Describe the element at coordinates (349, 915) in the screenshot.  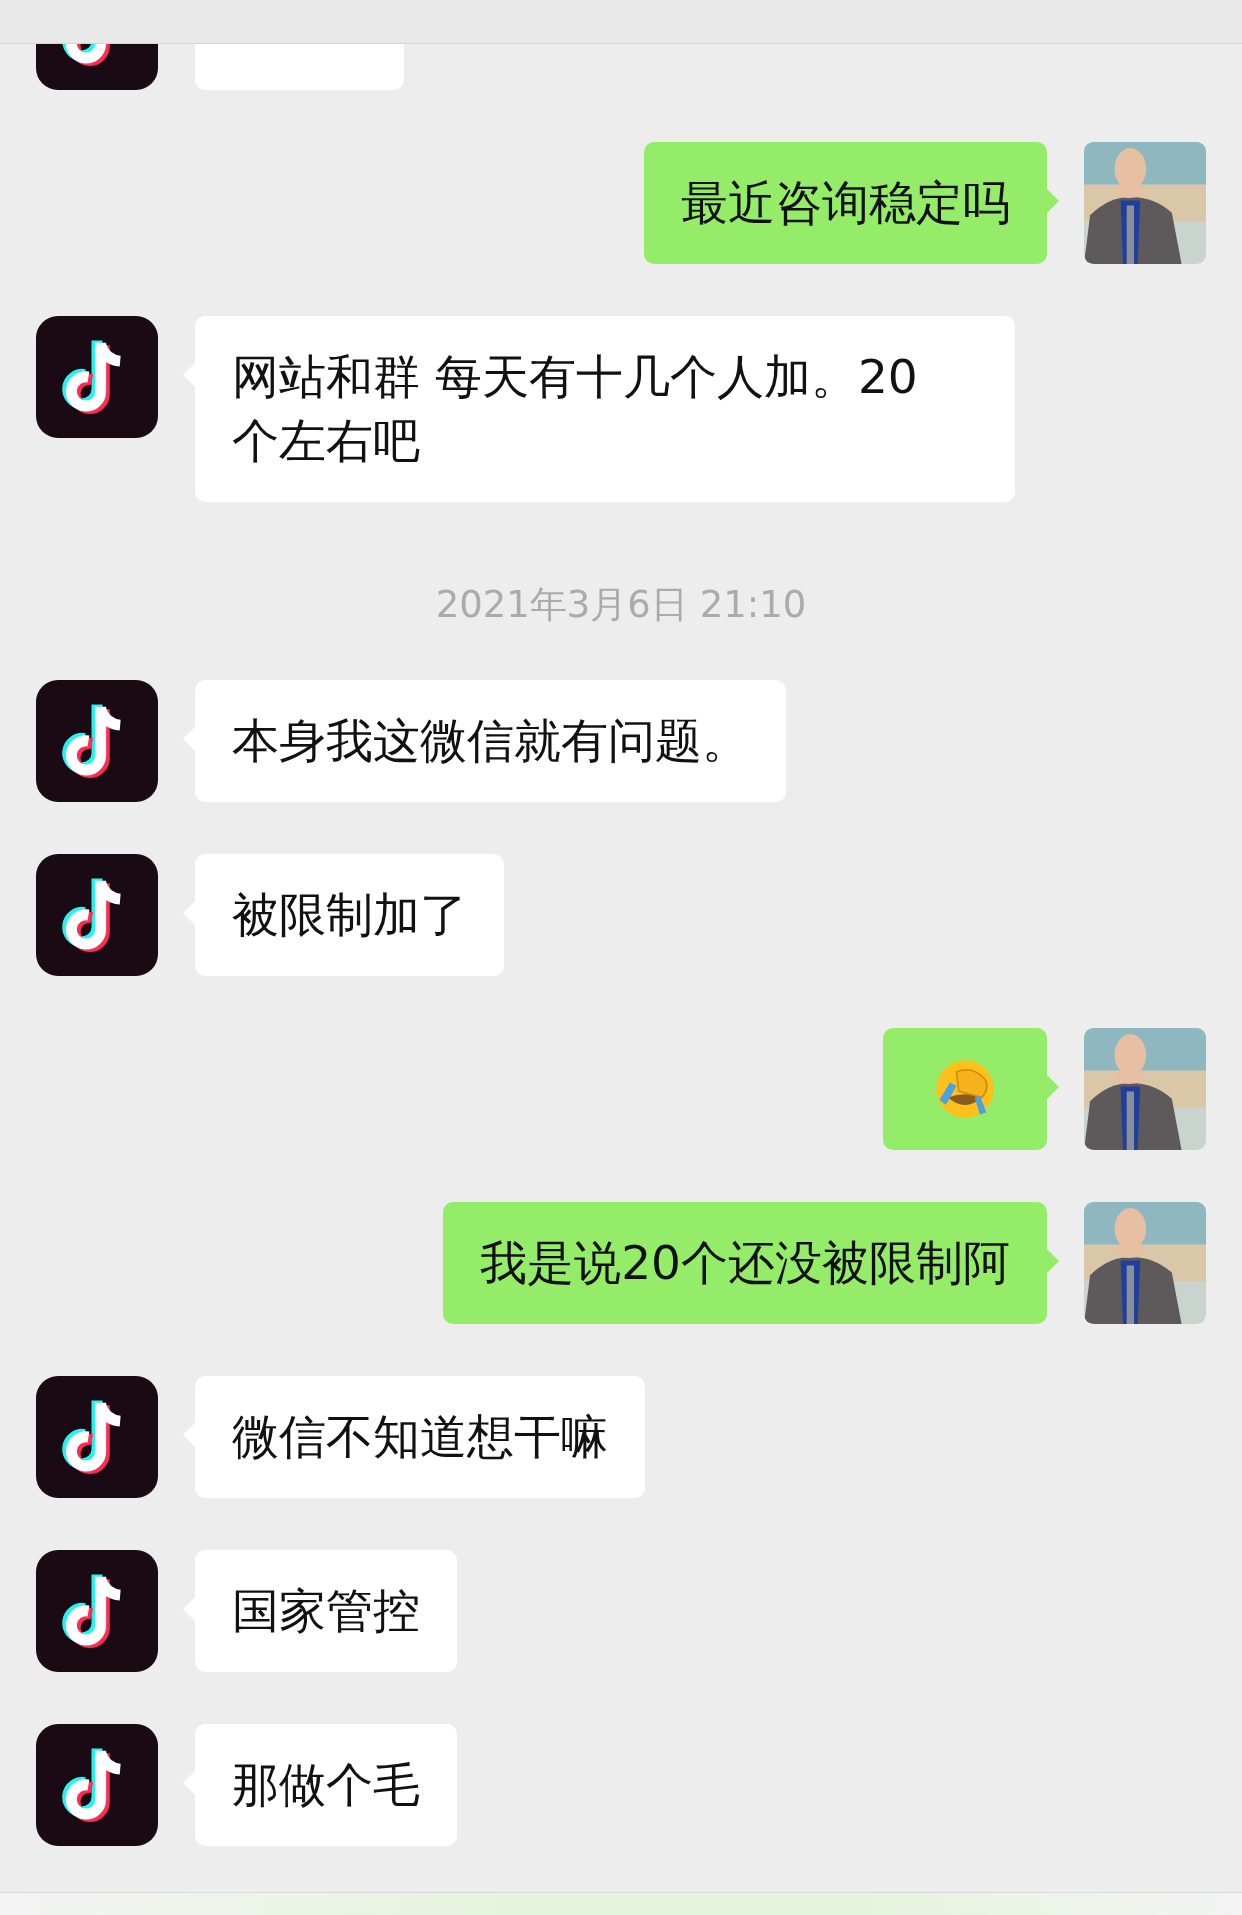
I see `message-bubble: 被限制加了` at that location.